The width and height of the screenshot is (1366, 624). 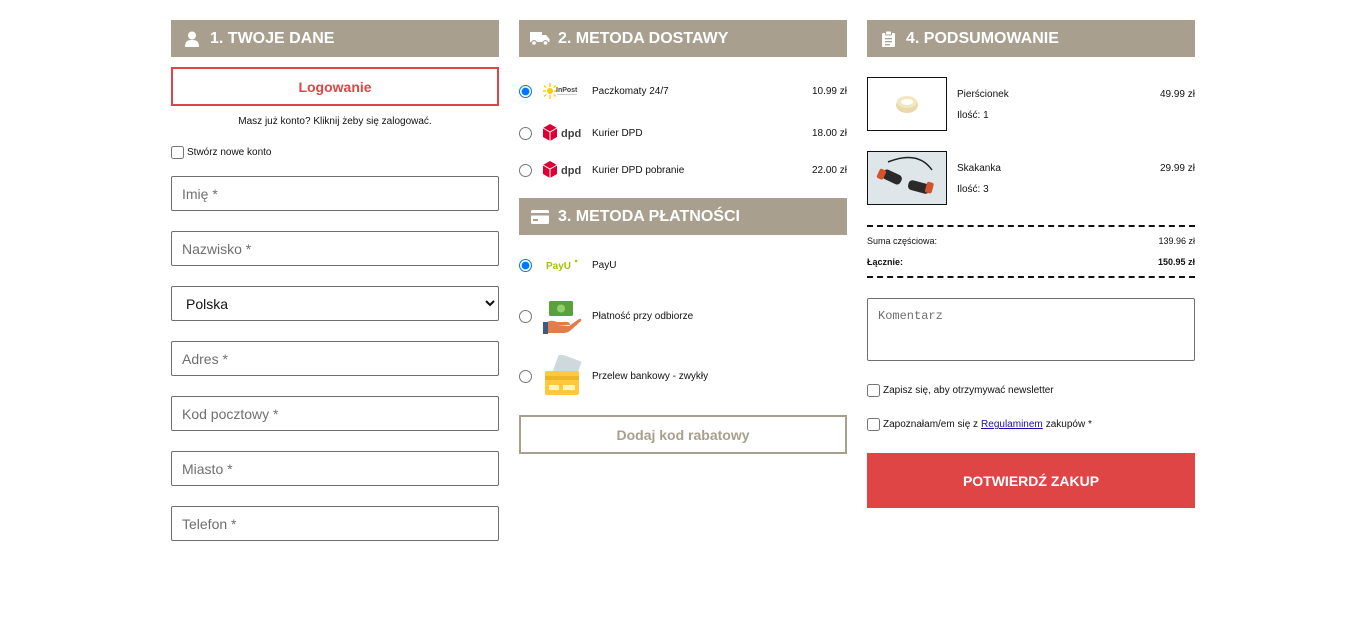 I want to click on svg-text: PayU, so click(x=558, y=266).